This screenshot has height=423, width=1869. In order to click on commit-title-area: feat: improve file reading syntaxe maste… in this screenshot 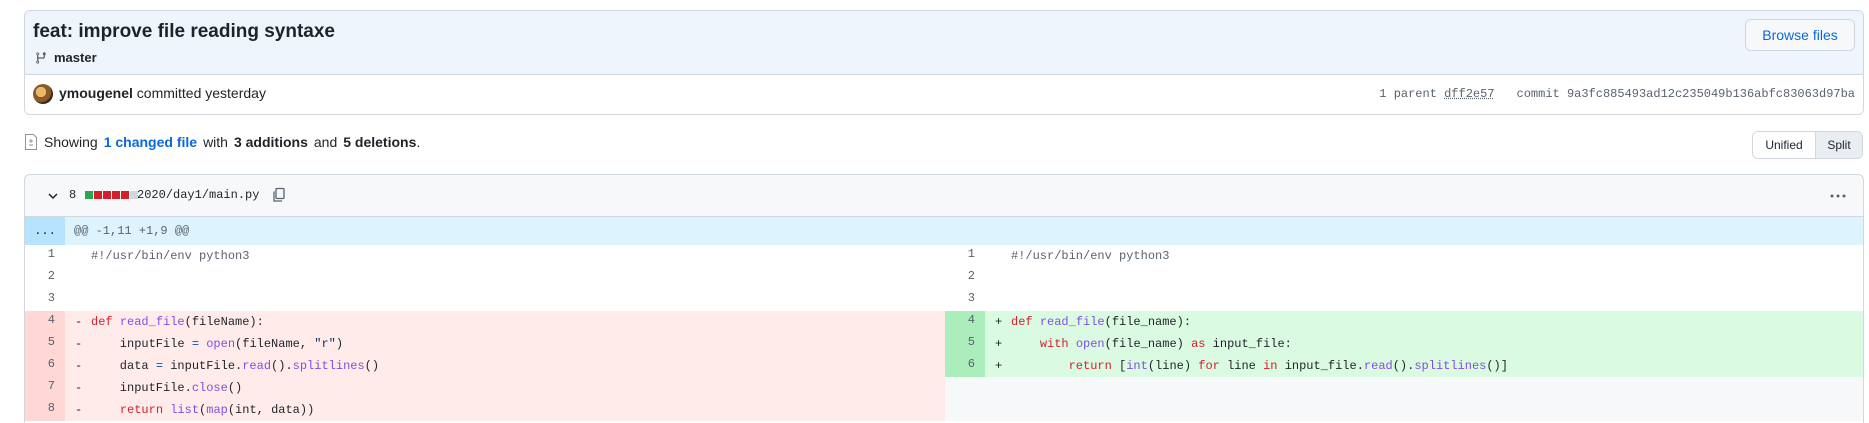, I will do `click(944, 43)`.